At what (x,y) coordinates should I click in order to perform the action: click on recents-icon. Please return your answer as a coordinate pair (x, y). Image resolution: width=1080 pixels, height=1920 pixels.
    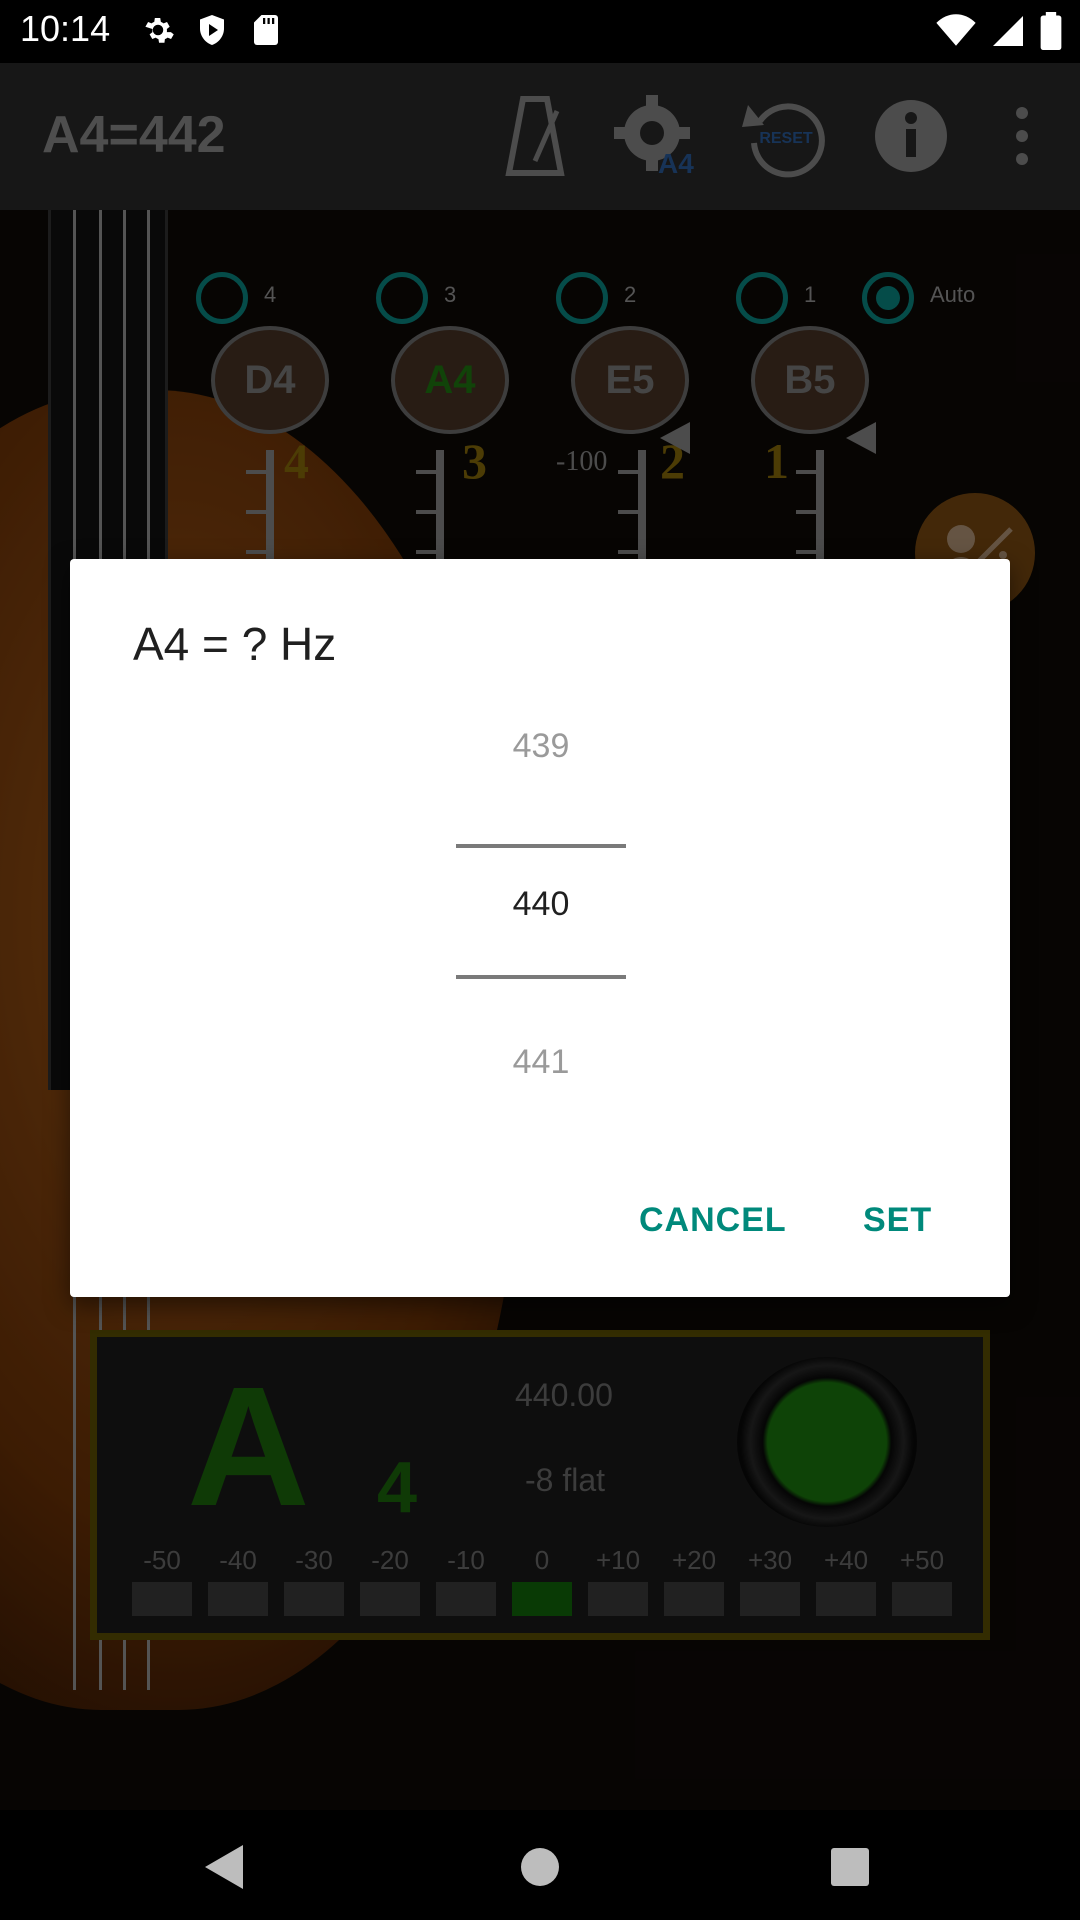
    Looking at the image, I should click on (850, 1867).